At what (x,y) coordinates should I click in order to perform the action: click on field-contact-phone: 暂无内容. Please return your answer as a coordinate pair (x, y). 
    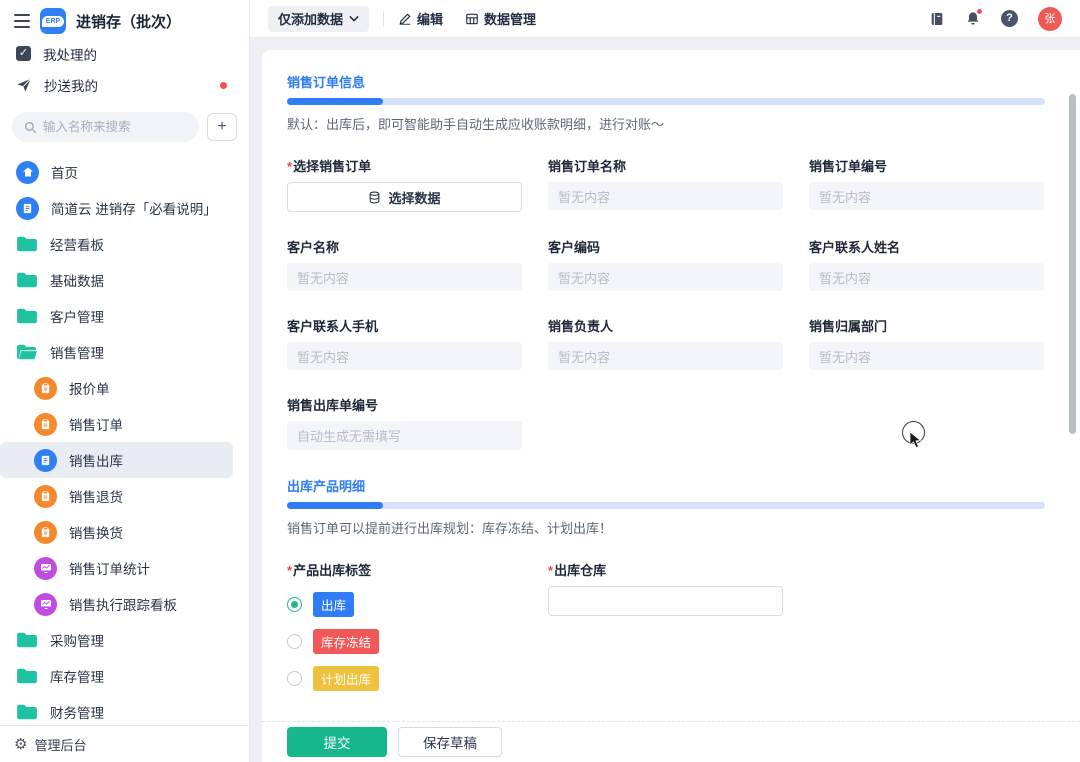
    Looking at the image, I should click on (404, 356).